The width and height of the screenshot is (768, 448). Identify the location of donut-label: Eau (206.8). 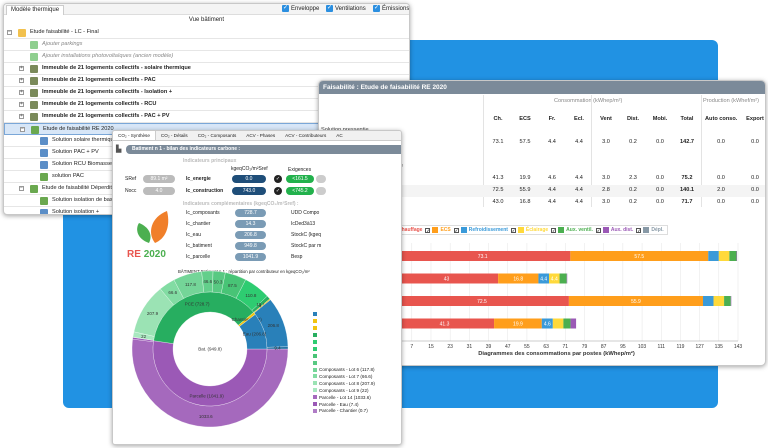
(255, 333).